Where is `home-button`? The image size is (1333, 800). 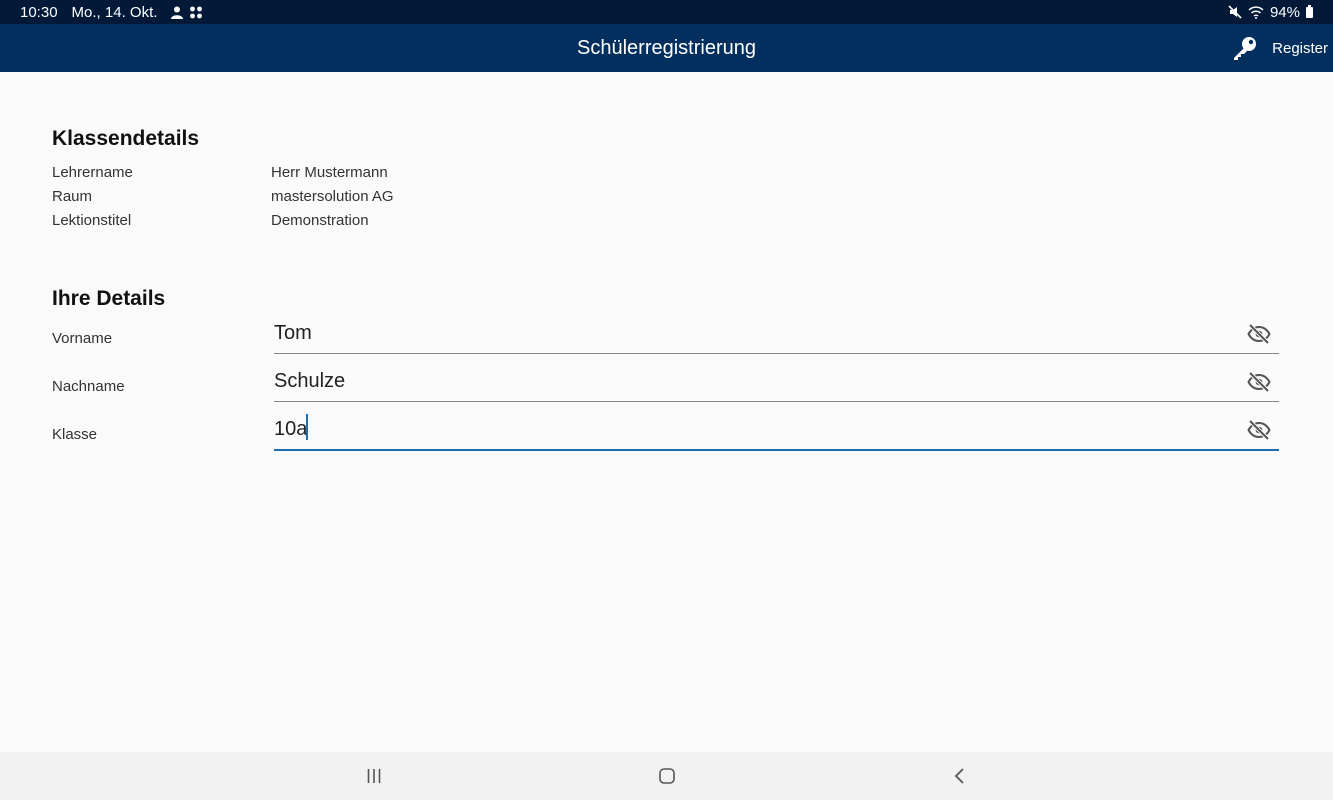
home-button is located at coordinates (667, 776).